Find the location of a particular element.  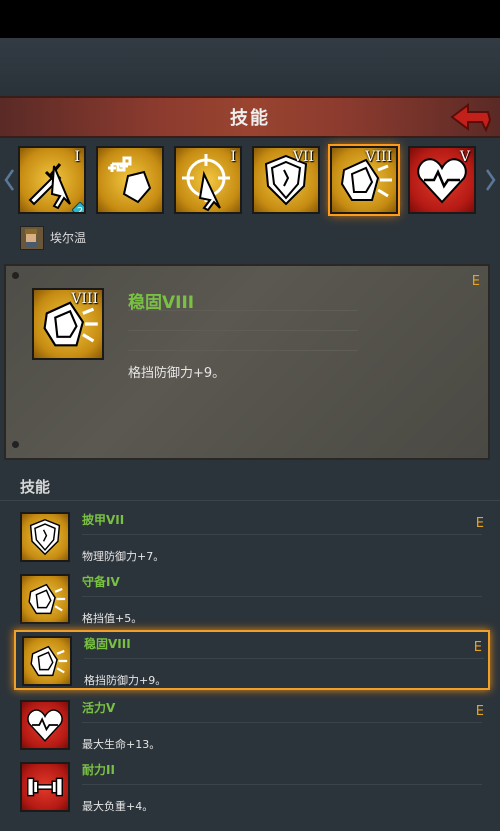

heart-pulse-icon is located at coordinates (45, 725).